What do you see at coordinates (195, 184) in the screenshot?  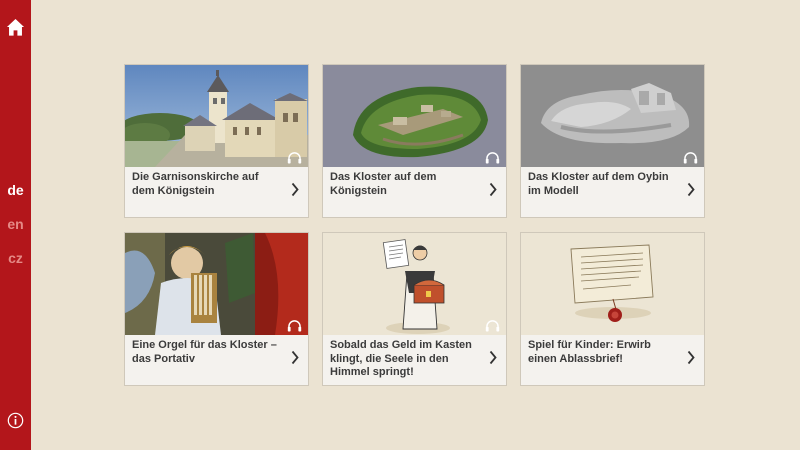 I see `card-title: Die Garnisonskirche auf dem Königstein` at bounding box center [195, 184].